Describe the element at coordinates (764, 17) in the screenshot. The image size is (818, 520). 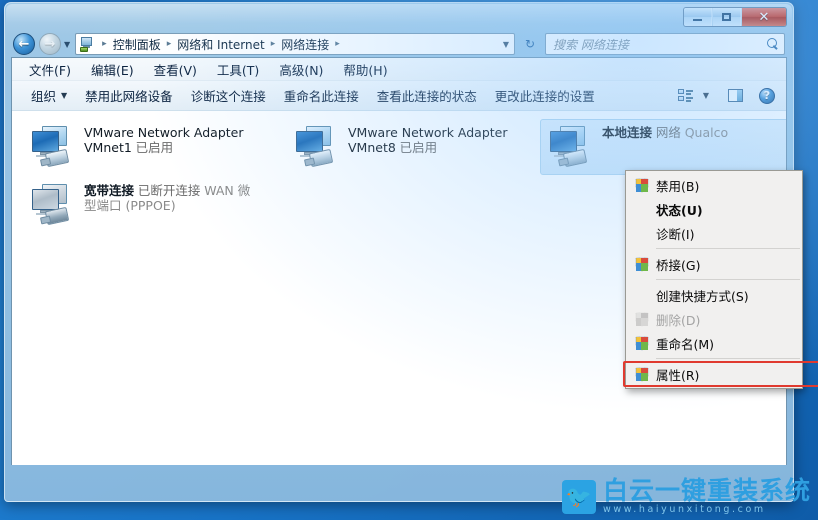
I see `close-button: ✕` at that location.